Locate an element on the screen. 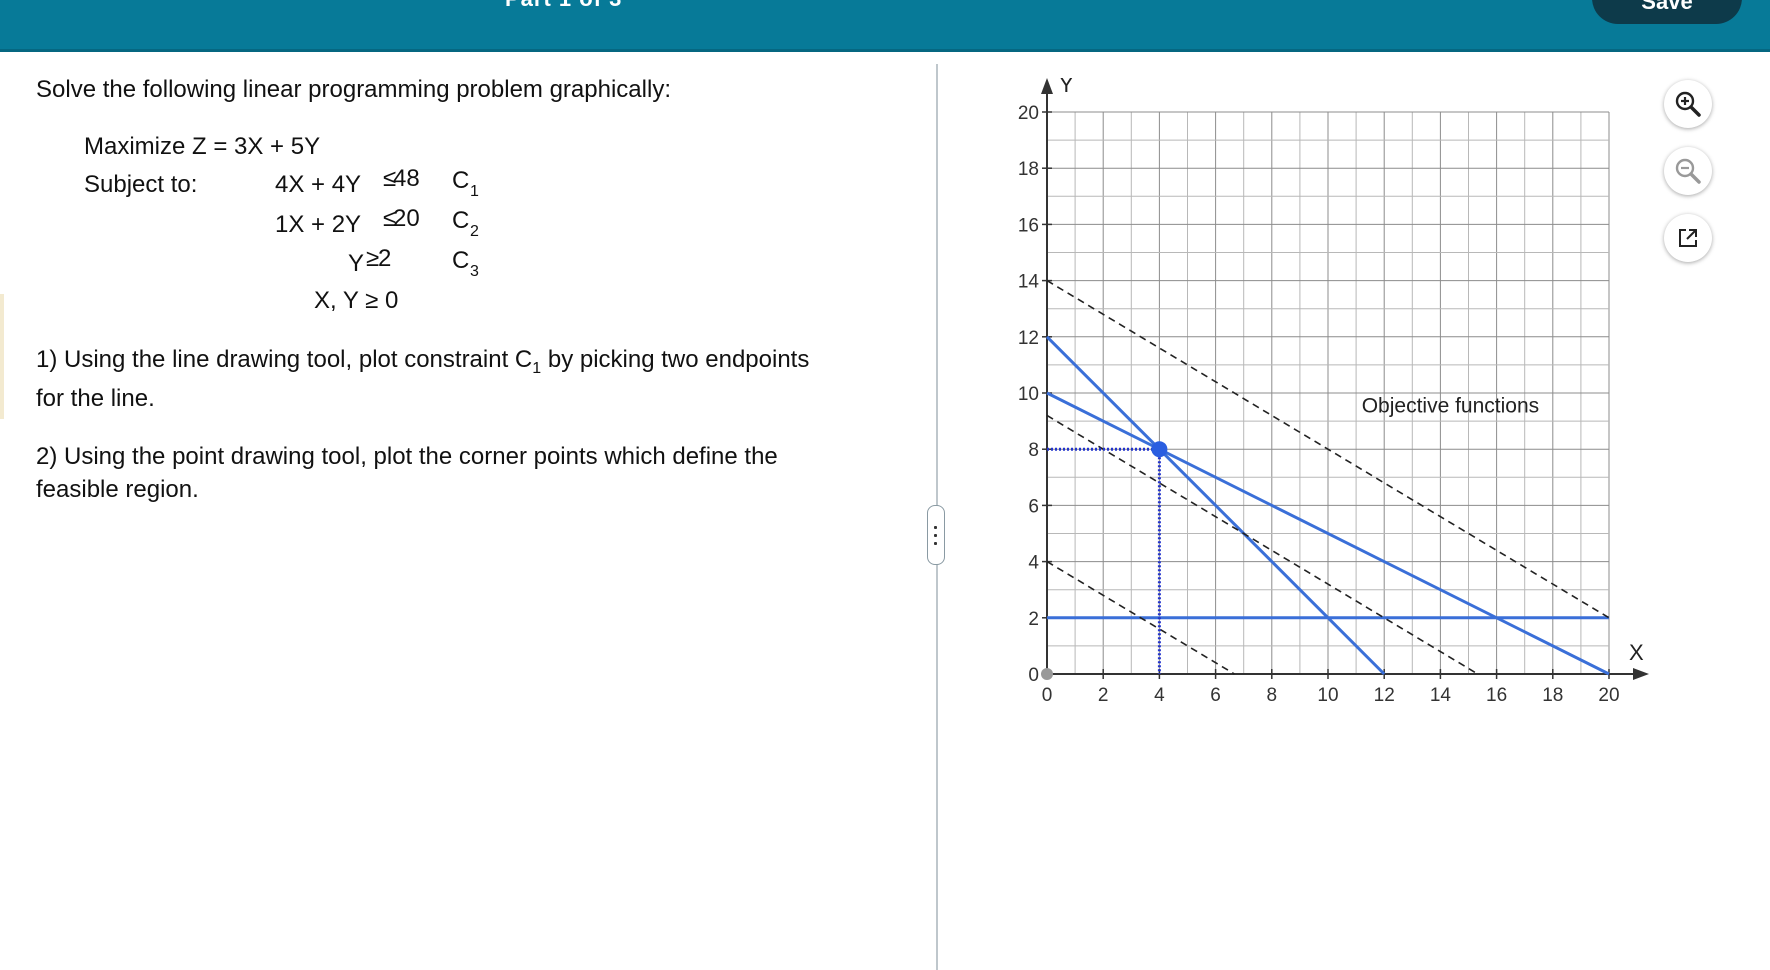 The height and width of the screenshot is (970, 1770). y-tick-label: 8 is located at coordinates (1033, 450).